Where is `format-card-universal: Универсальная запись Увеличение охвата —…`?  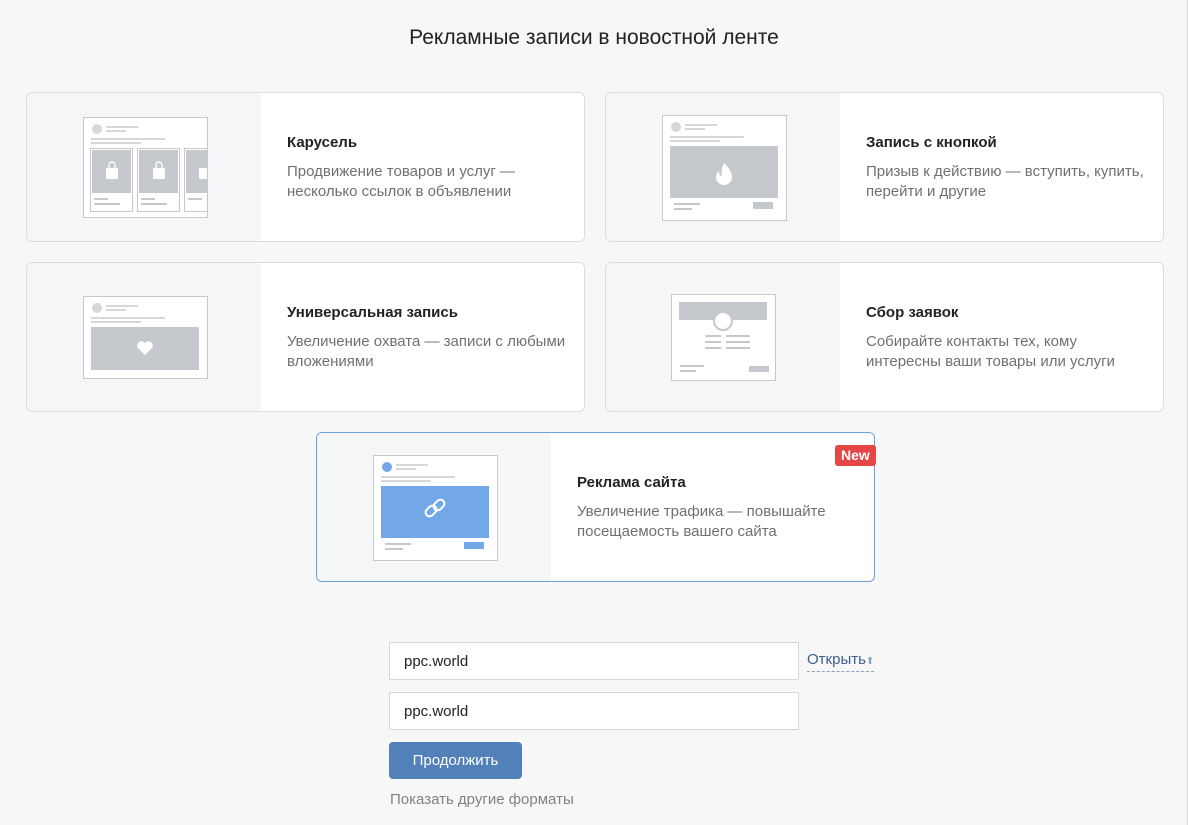
format-card-universal: Универсальная запись Увеличение охвата —… is located at coordinates (305, 337).